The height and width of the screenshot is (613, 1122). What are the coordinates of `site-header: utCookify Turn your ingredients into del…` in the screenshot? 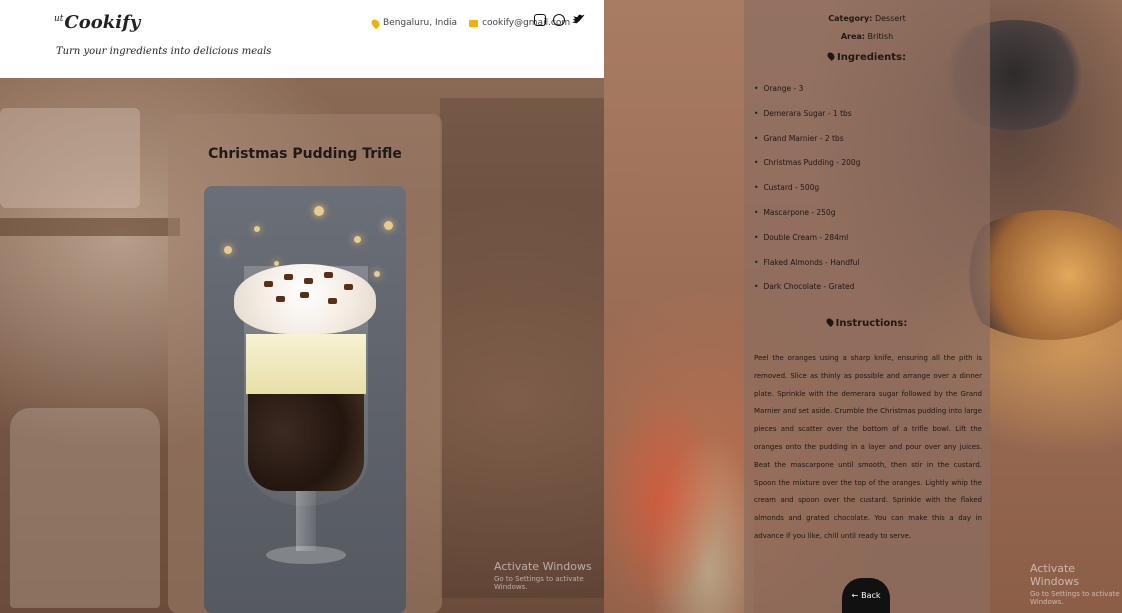 It's located at (302, 39).